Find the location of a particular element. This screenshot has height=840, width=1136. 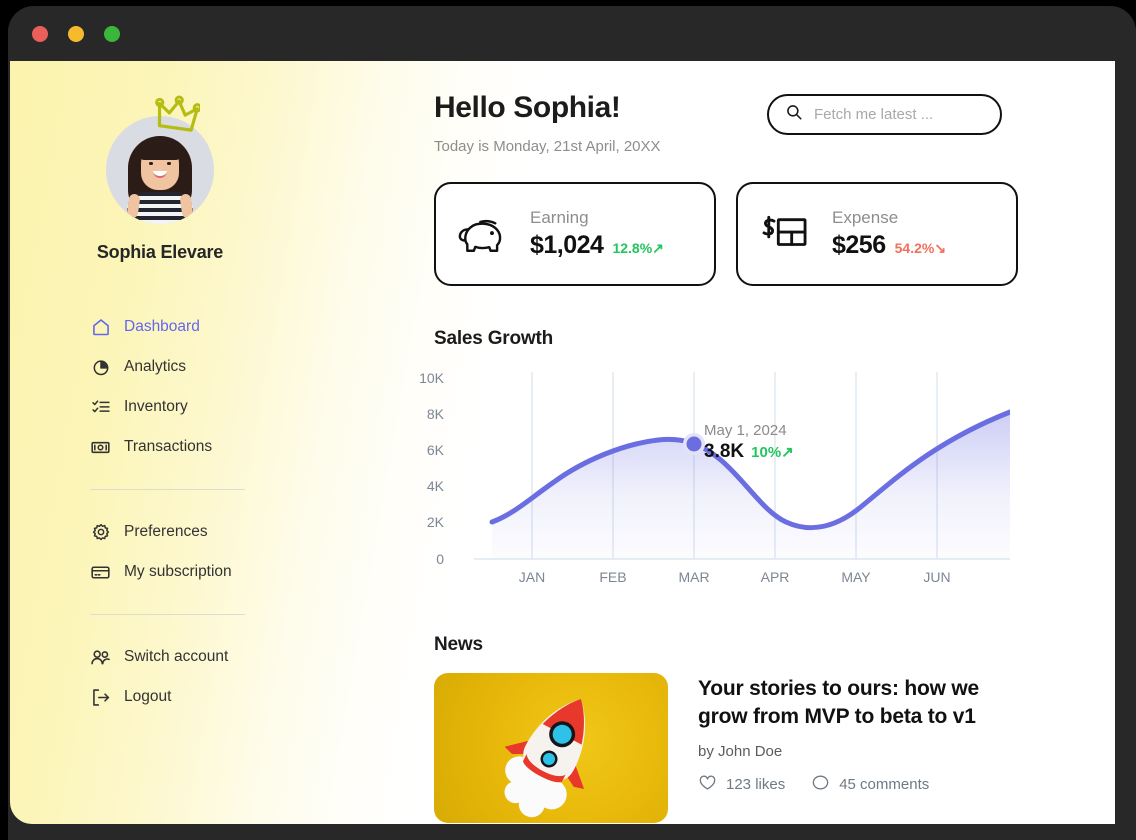

stat-delta: 54.2%↘ is located at coordinates (920, 248).